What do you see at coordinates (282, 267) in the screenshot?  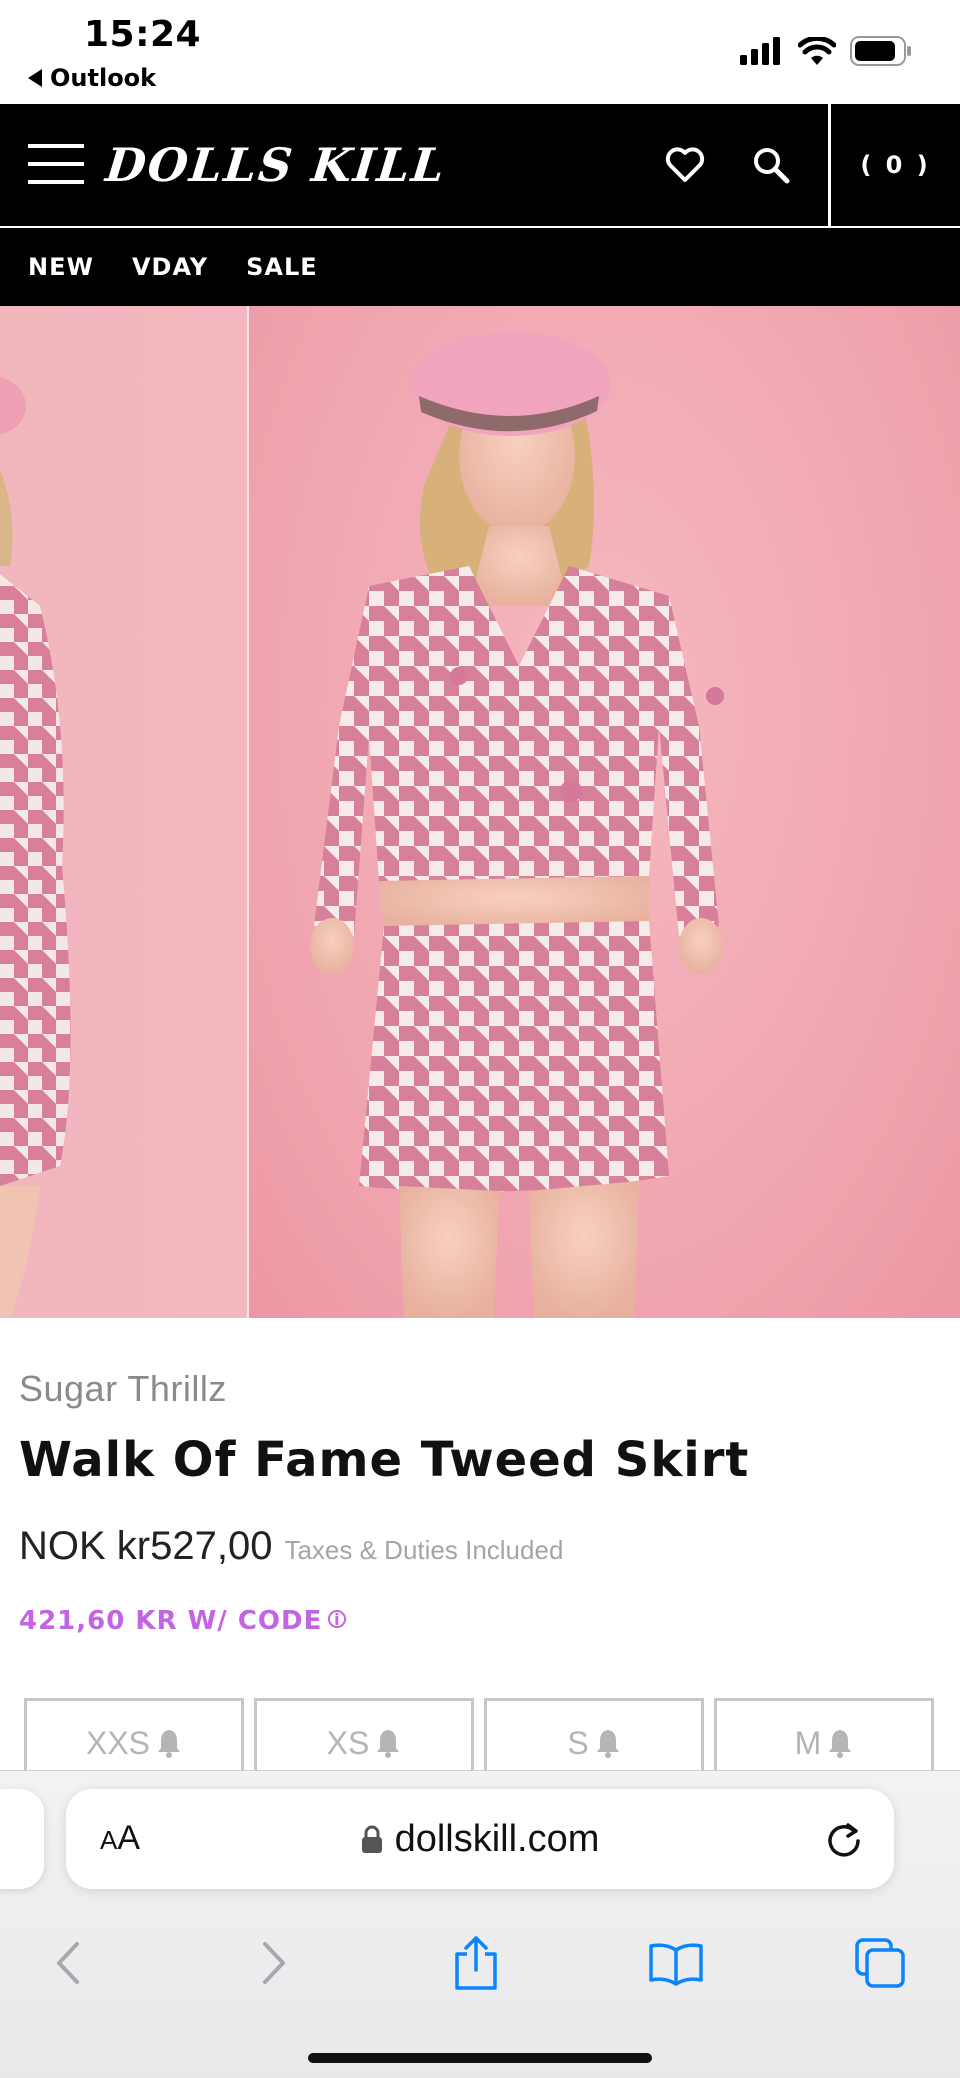 I see `nav-item-sale: SALE` at bounding box center [282, 267].